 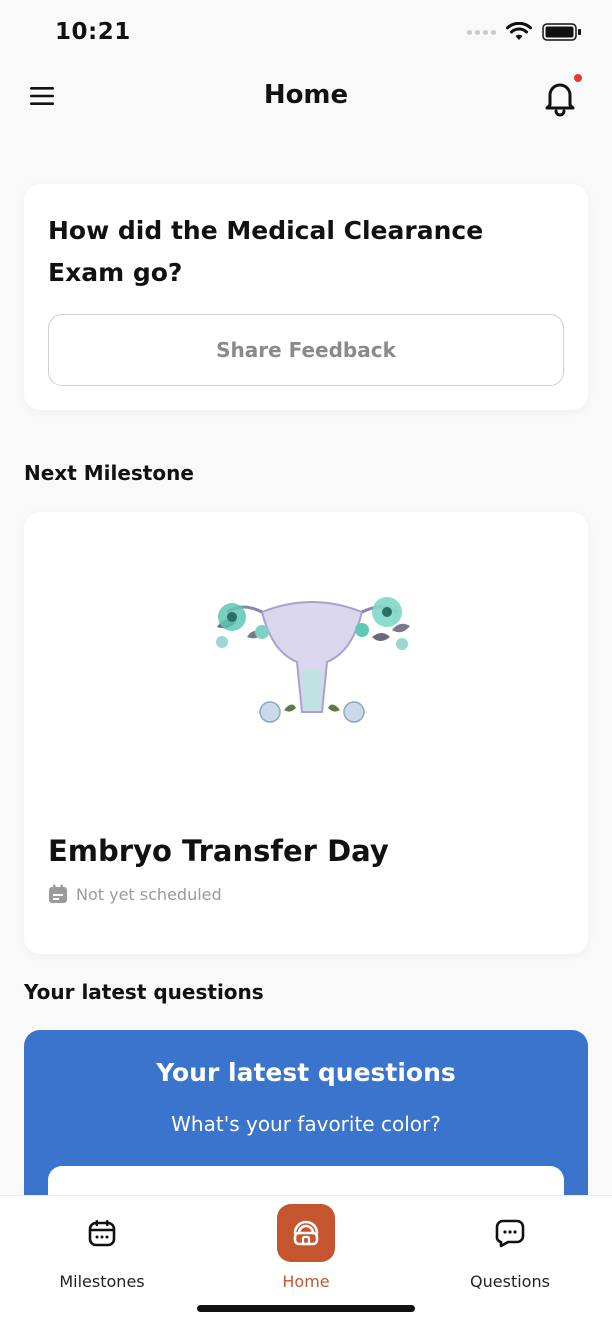 What do you see at coordinates (306, 1072) in the screenshot?
I see `questions-card-title: Your latest questions` at bounding box center [306, 1072].